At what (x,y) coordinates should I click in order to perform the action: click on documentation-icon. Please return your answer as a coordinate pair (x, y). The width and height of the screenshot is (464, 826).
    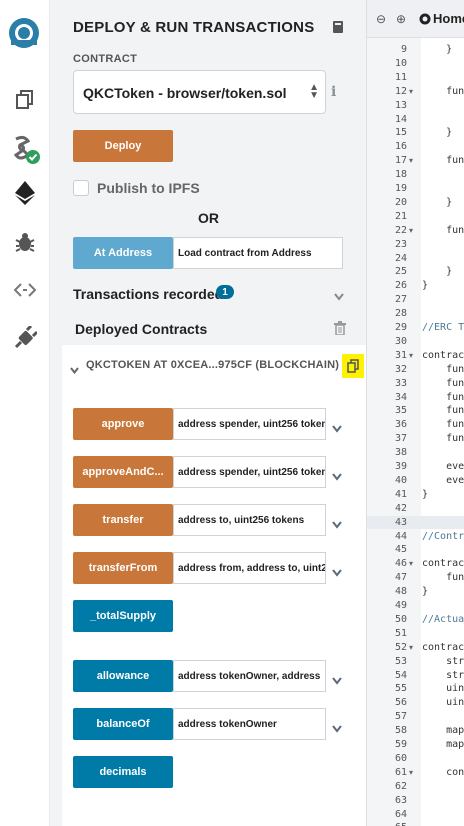
    Looking at the image, I should click on (338, 29).